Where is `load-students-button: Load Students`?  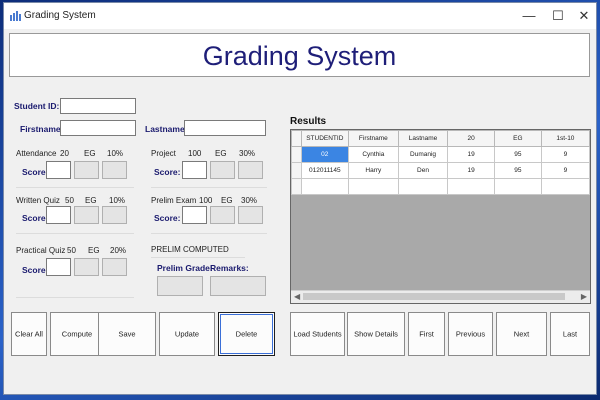 load-students-button: Load Students is located at coordinates (317, 334).